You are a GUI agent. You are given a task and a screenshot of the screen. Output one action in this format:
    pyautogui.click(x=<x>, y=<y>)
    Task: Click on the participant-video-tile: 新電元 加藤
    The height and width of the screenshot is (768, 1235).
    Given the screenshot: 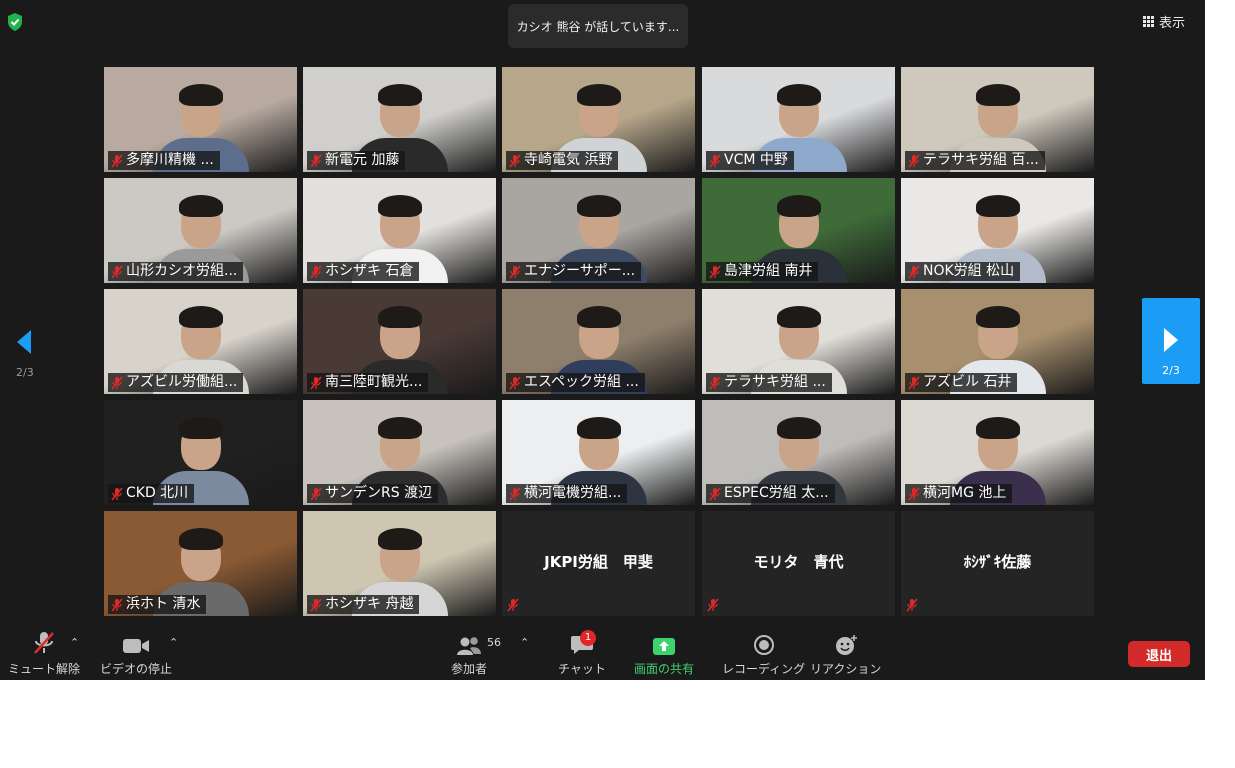 What is the action you would take?
    pyautogui.click(x=399, y=119)
    